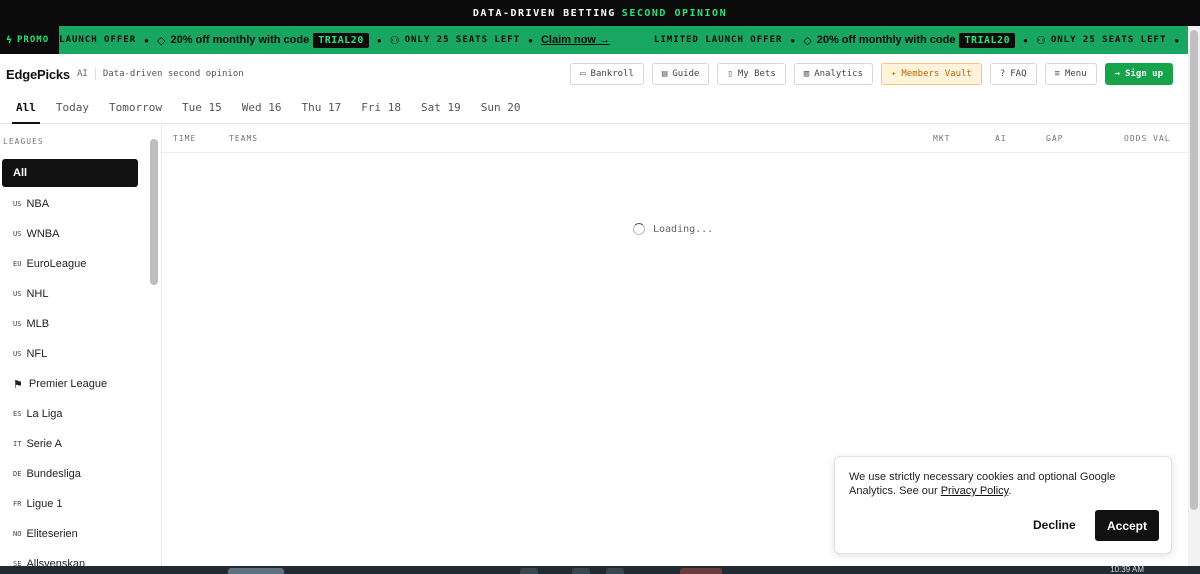 The height and width of the screenshot is (574, 1200). Describe the element at coordinates (98, 40) in the screenshot. I see `promo-offer-text: LAUNCH OFFER` at that location.